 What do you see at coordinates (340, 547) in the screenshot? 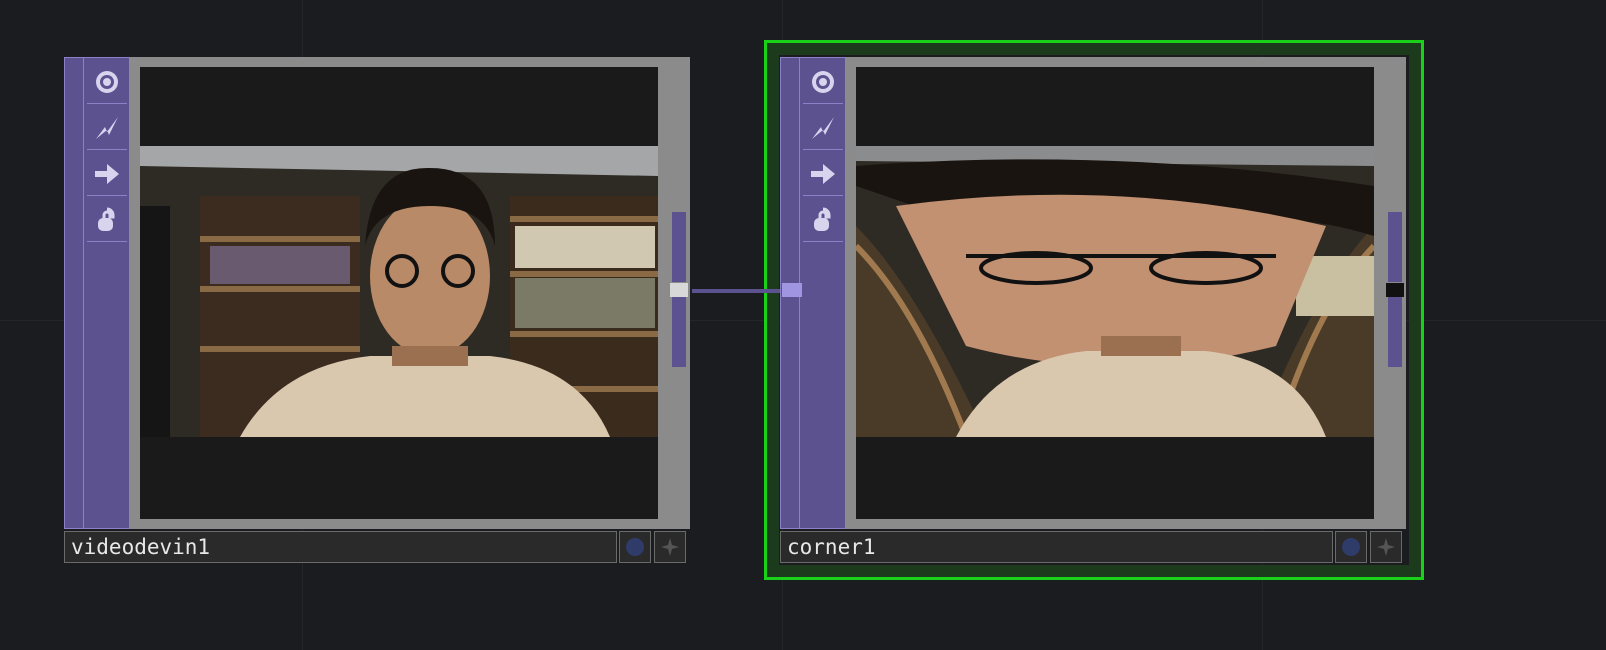
I see `node-name: videodevin1` at bounding box center [340, 547].